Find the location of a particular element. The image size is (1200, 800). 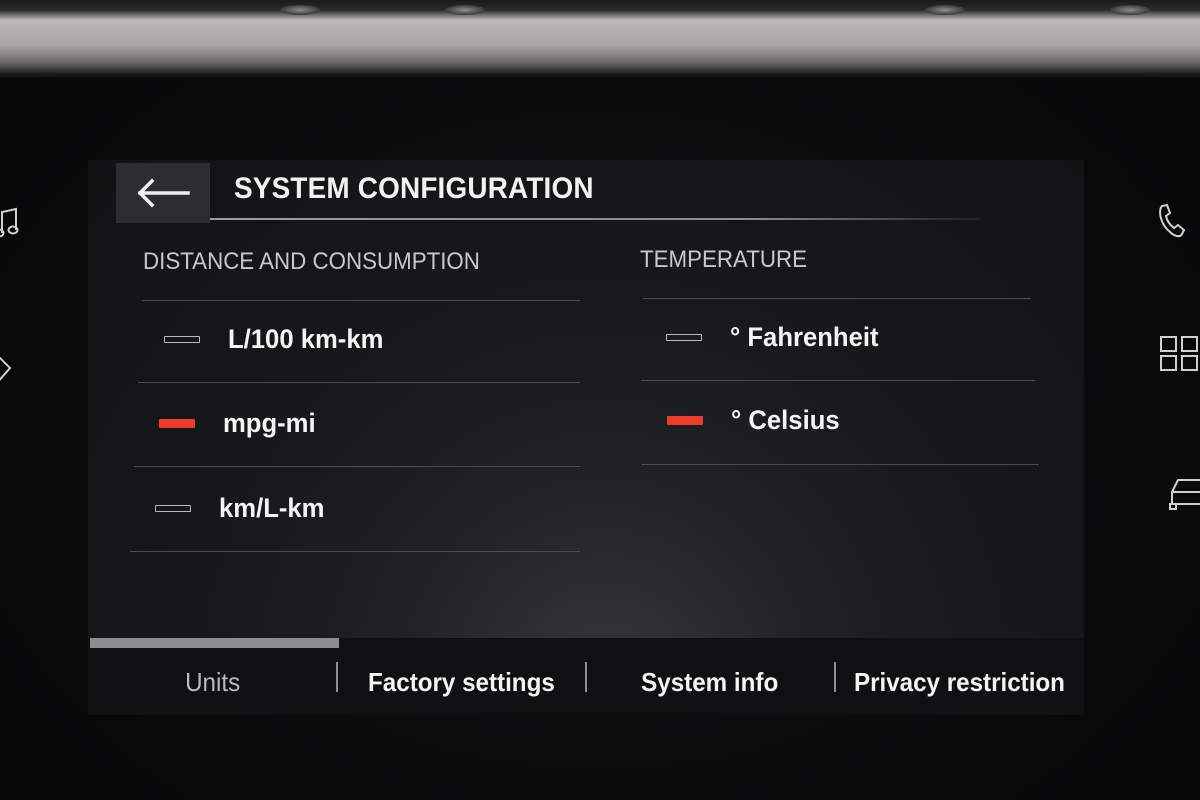

option-fahrenheit: ° Fahrenheit is located at coordinates (776, 337).